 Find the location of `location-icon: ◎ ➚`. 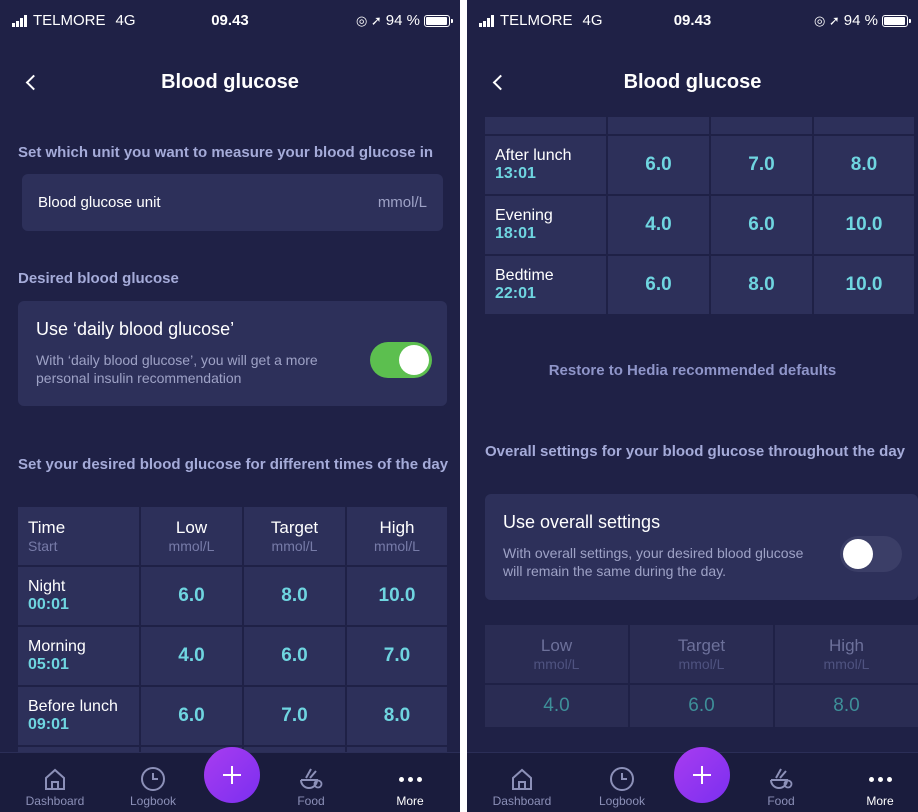

location-icon: ◎ ➚ is located at coordinates (368, 20).